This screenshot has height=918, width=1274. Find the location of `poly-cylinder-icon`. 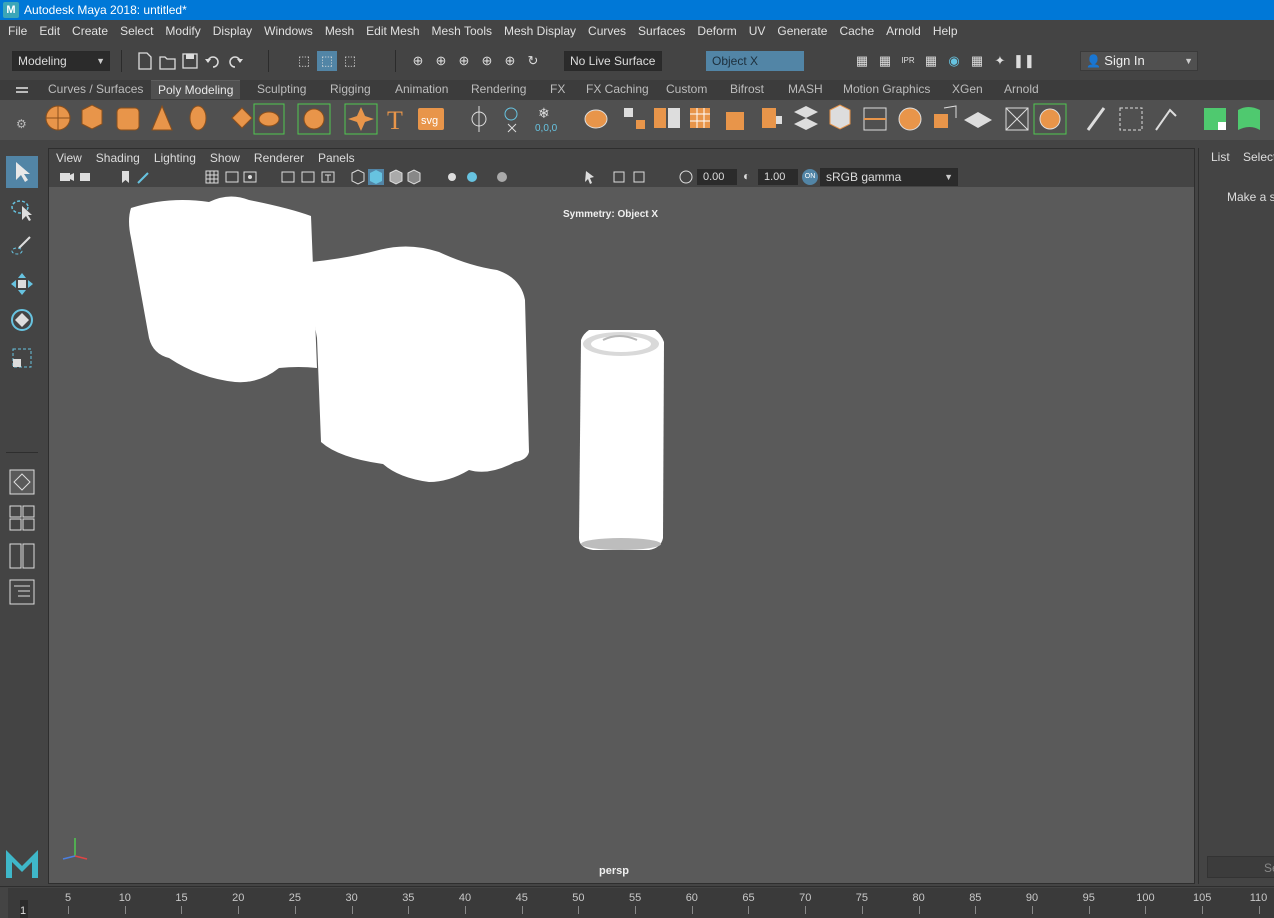

poly-cylinder-icon is located at coordinates (128, 119).